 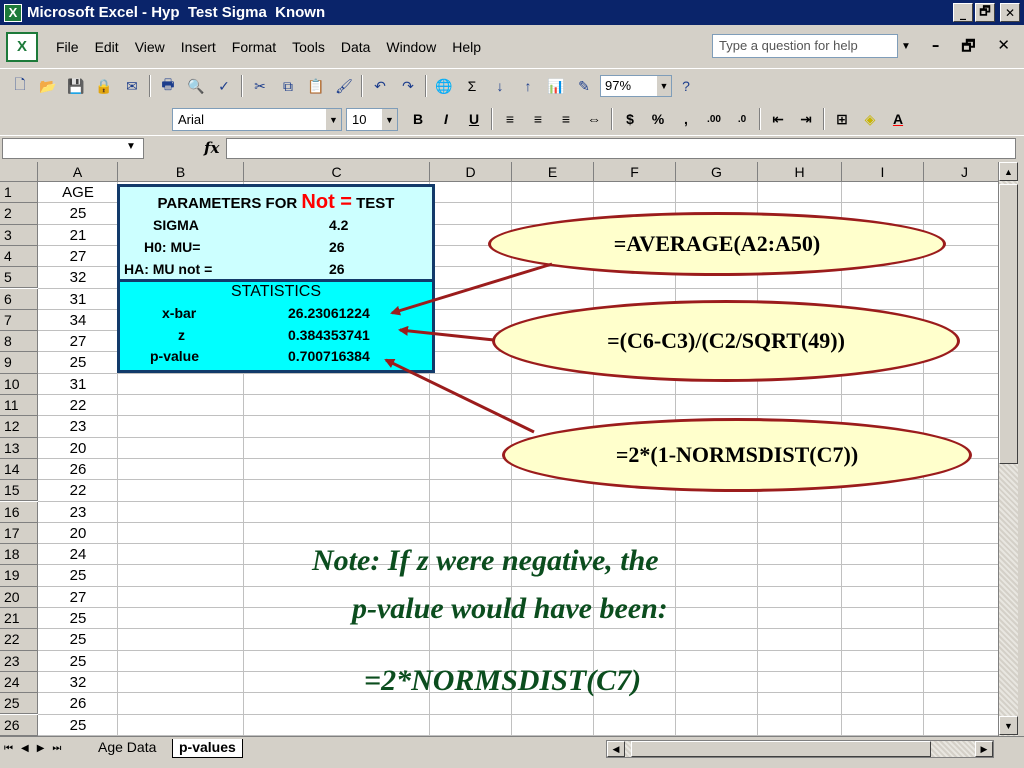 I want to click on cell-a: 31, so click(x=78, y=299).